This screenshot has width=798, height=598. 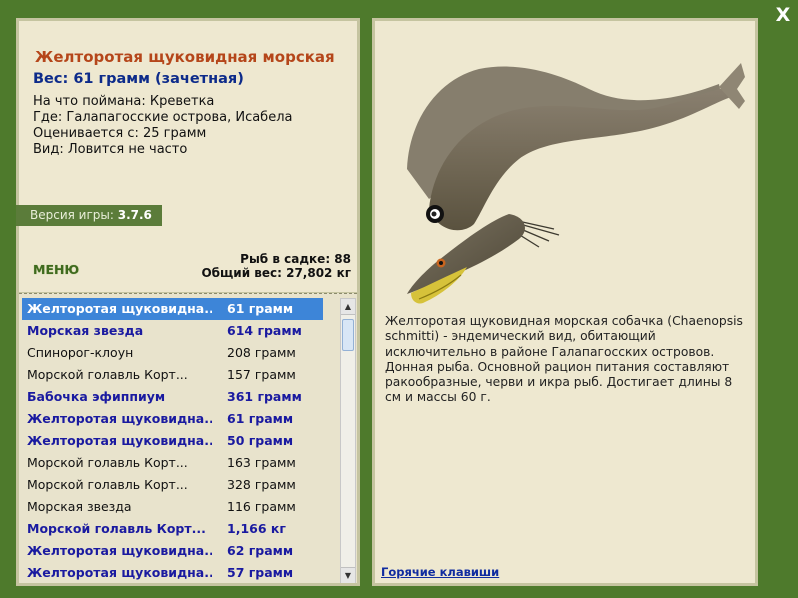 What do you see at coordinates (96, 396) in the screenshot?
I see `list-item-name: Бабочка эфиппиум` at bounding box center [96, 396].